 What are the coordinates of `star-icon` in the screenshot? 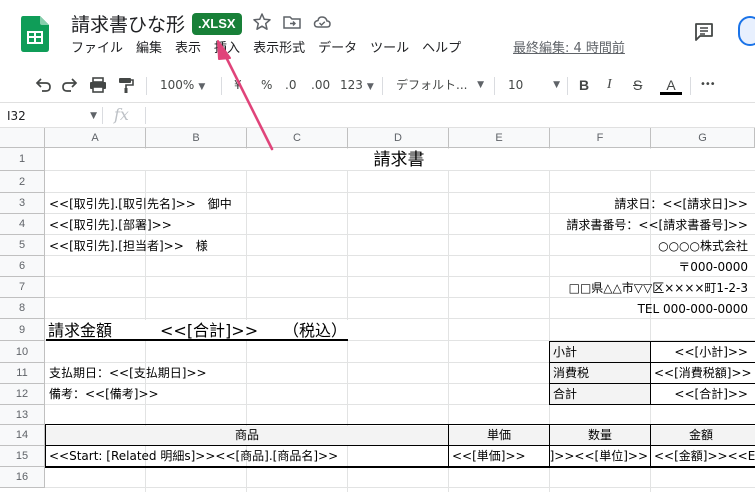 It's located at (262, 22).